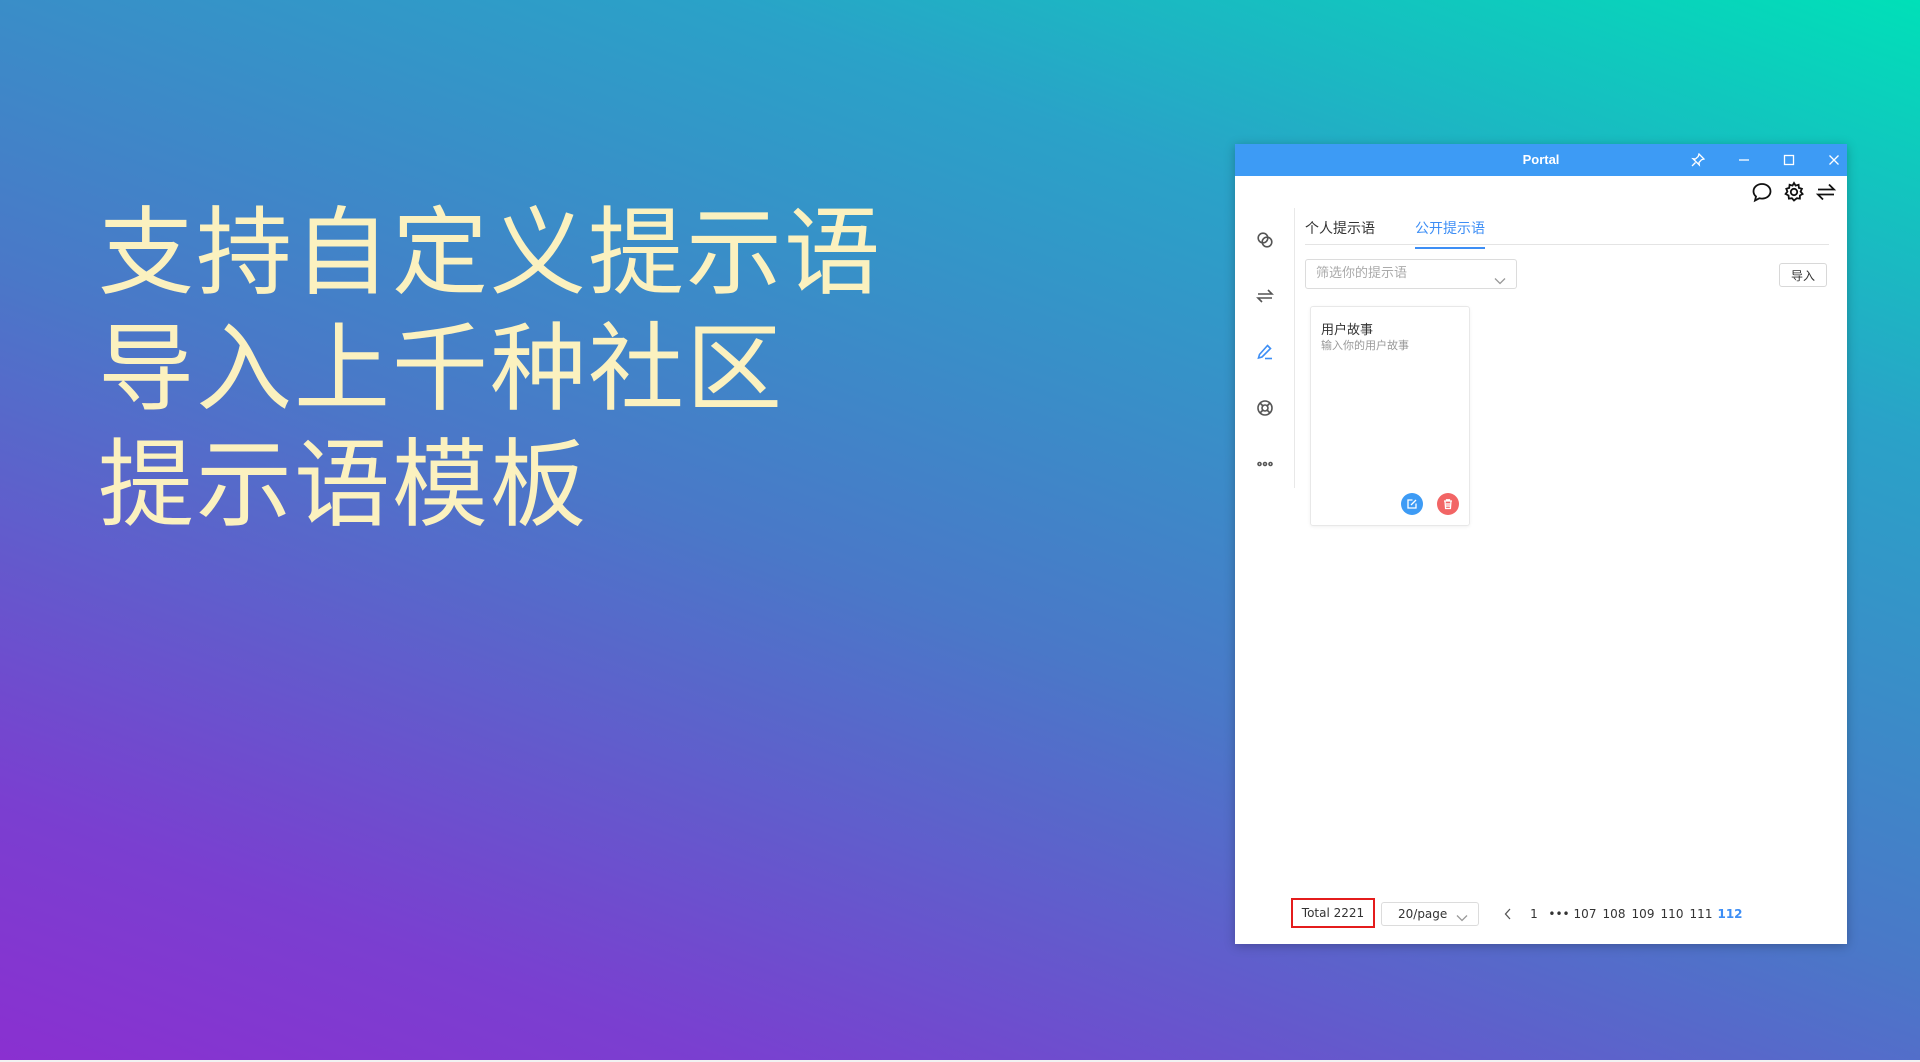 This screenshot has height=1062, width=1920. What do you see at coordinates (1534, 914) in the screenshot?
I see `page-button: 1` at bounding box center [1534, 914].